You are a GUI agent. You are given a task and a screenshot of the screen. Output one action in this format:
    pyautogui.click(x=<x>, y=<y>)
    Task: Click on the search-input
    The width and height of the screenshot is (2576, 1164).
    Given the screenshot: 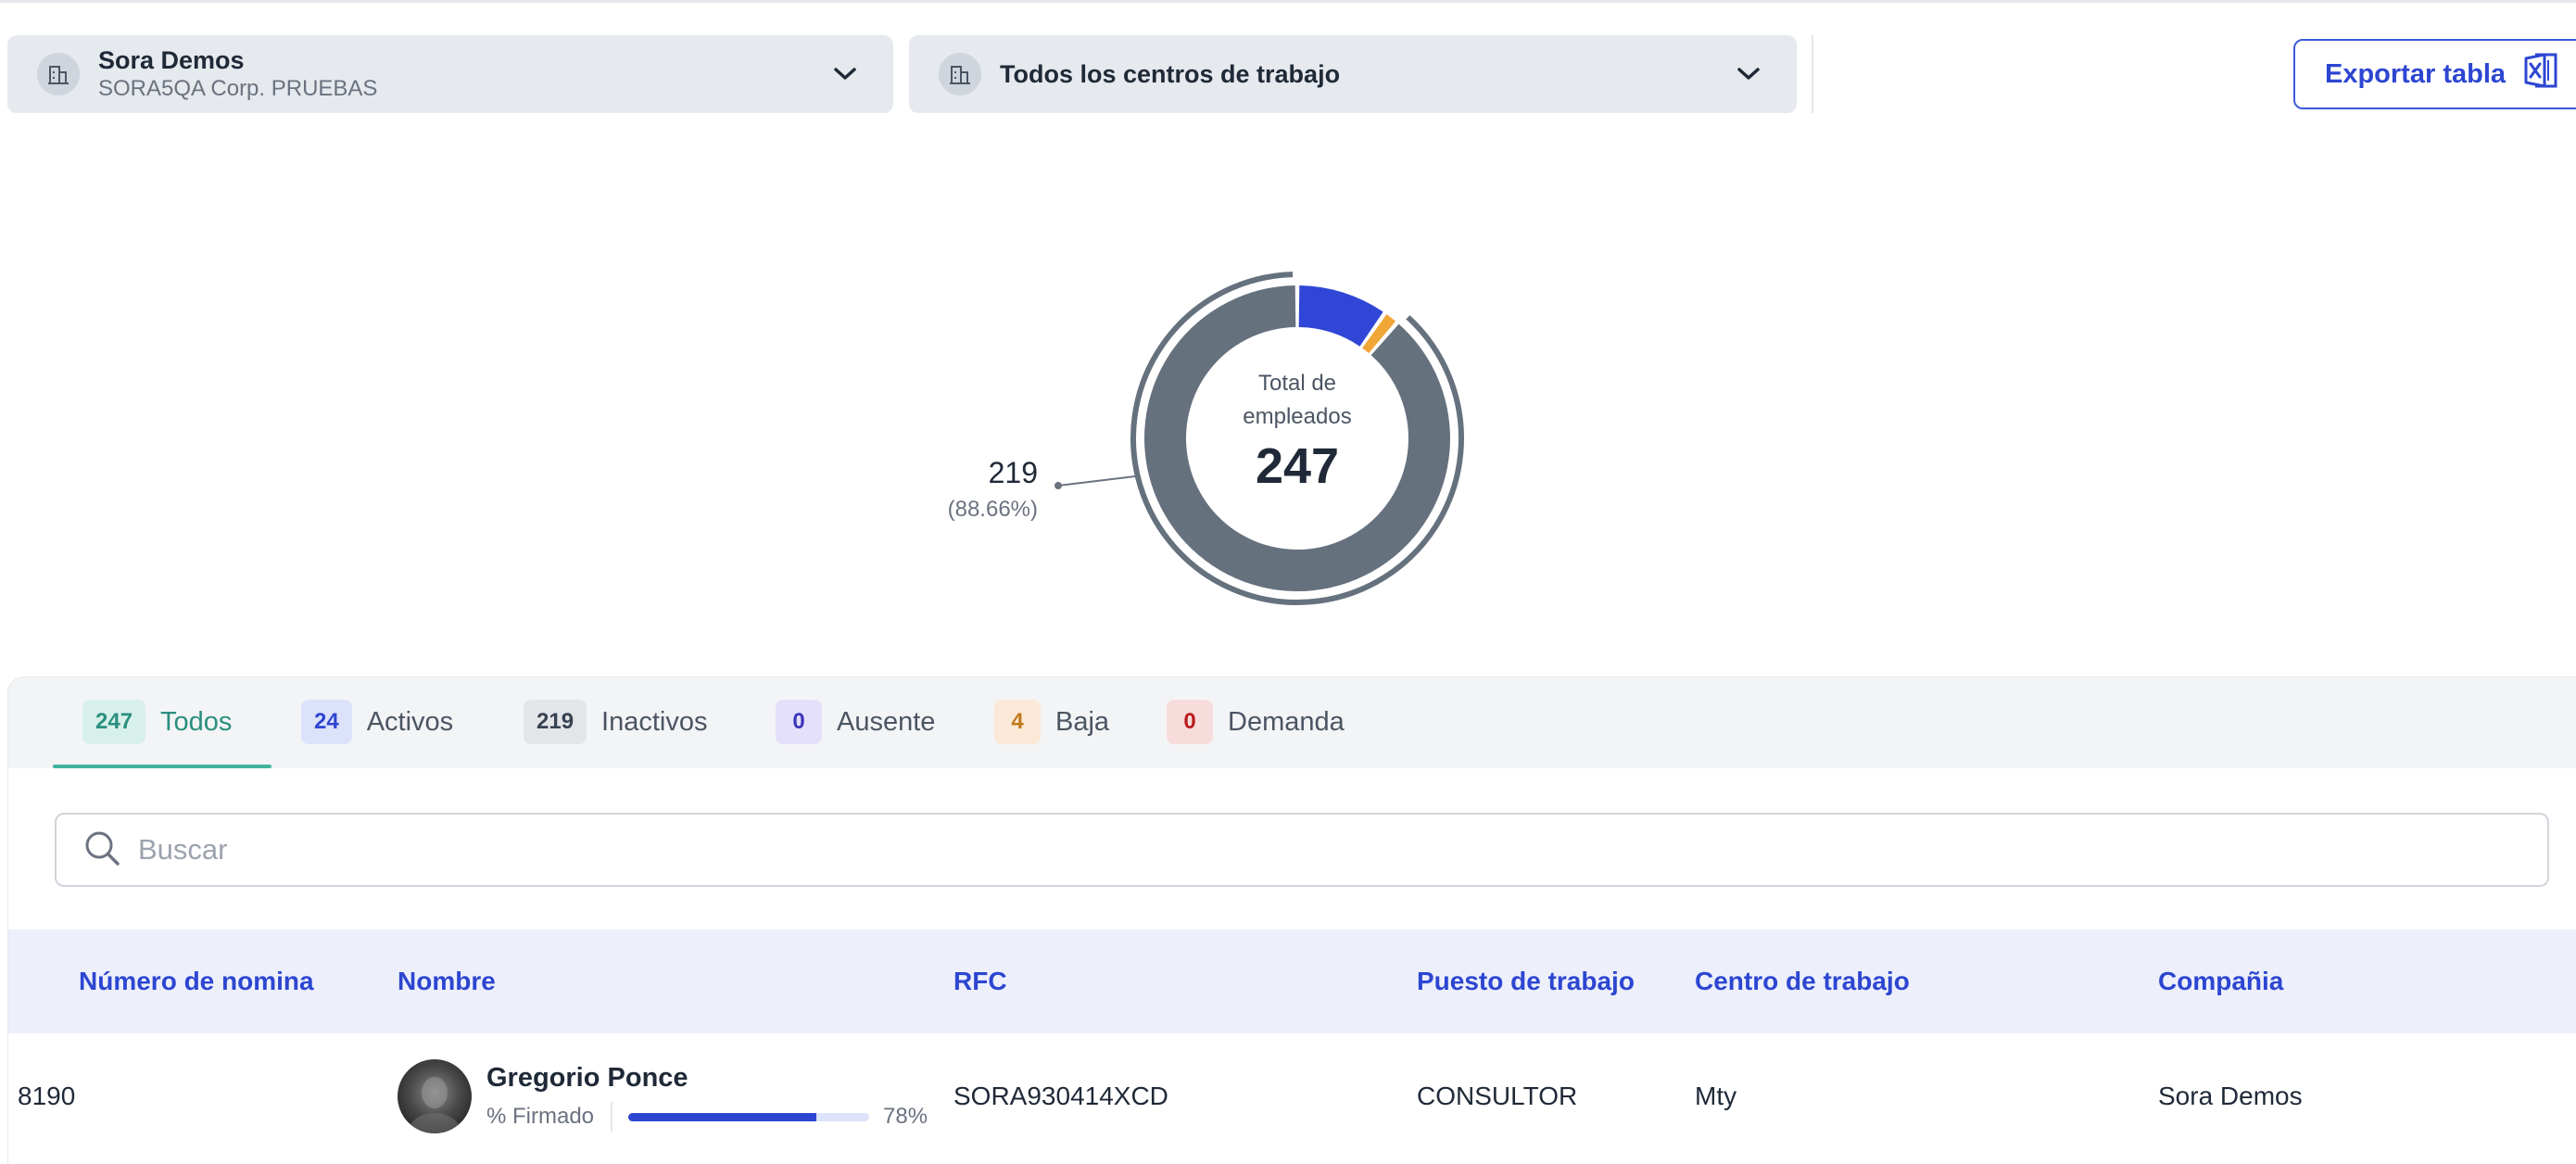 What is the action you would take?
    pyautogui.click(x=1296, y=850)
    